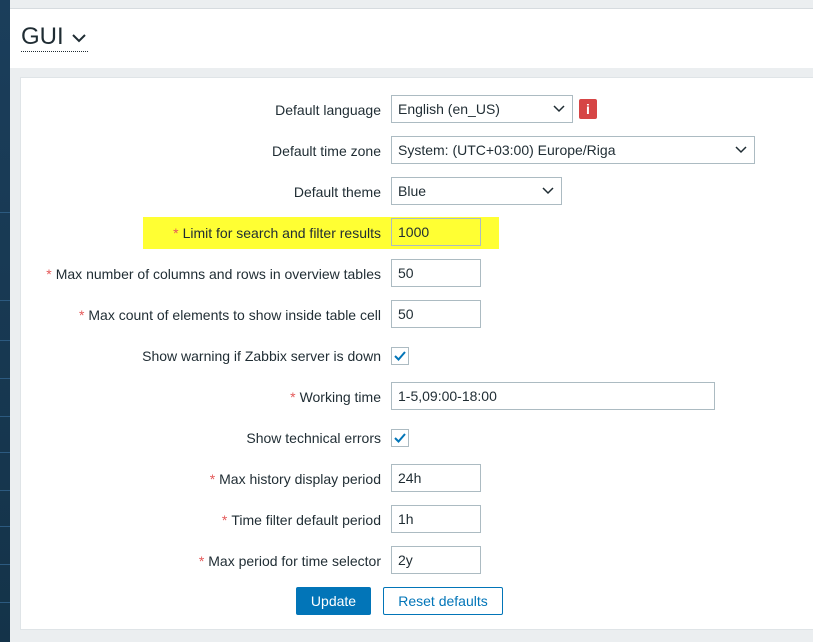 The width and height of the screenshot is (813, 642). I want to click on server-check-label: Show warning if Zabbix server is down, so click(261, 356).